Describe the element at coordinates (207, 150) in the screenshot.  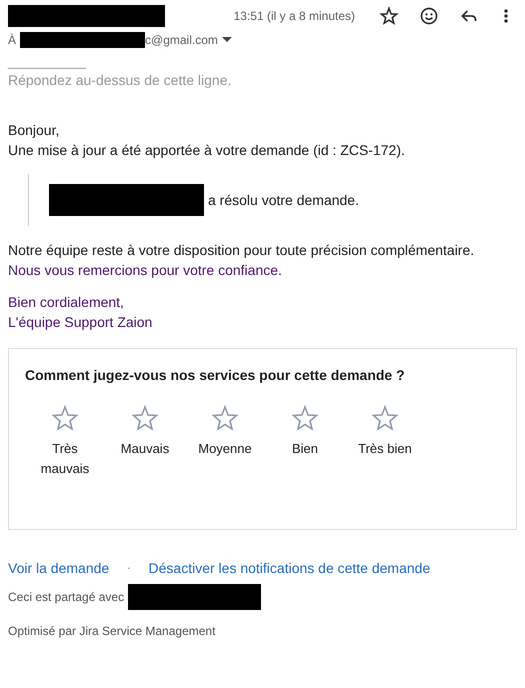
I see `update-message: Une mise à jour a été apportée à votre demande (id : ZCS-172).` at that location.